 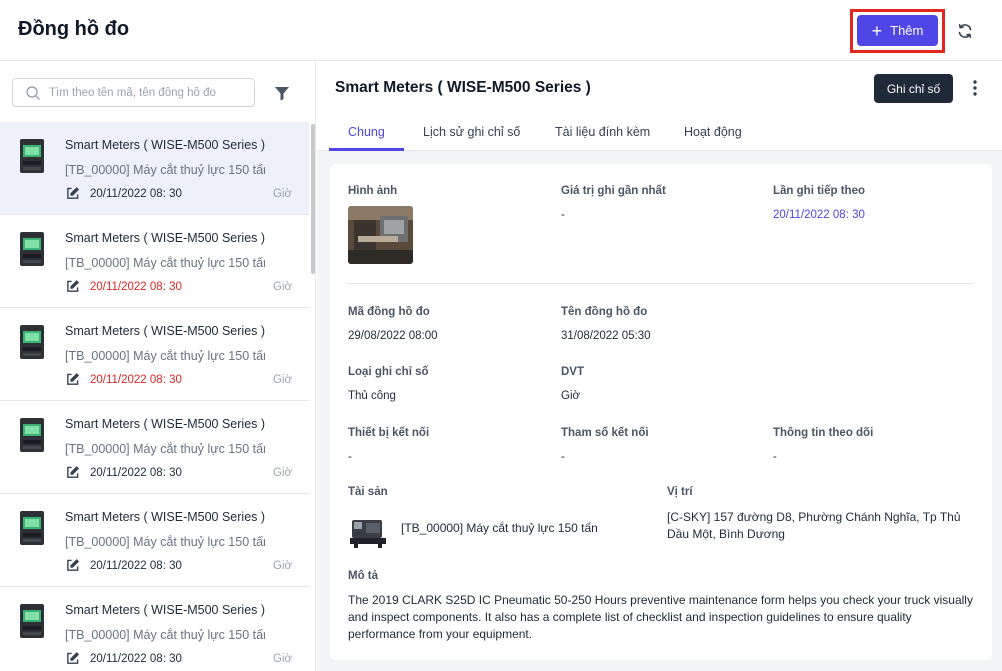 I want to click on tab-reading-history: Lịch sử ghi chỉ số, so click(x=471, y=132).